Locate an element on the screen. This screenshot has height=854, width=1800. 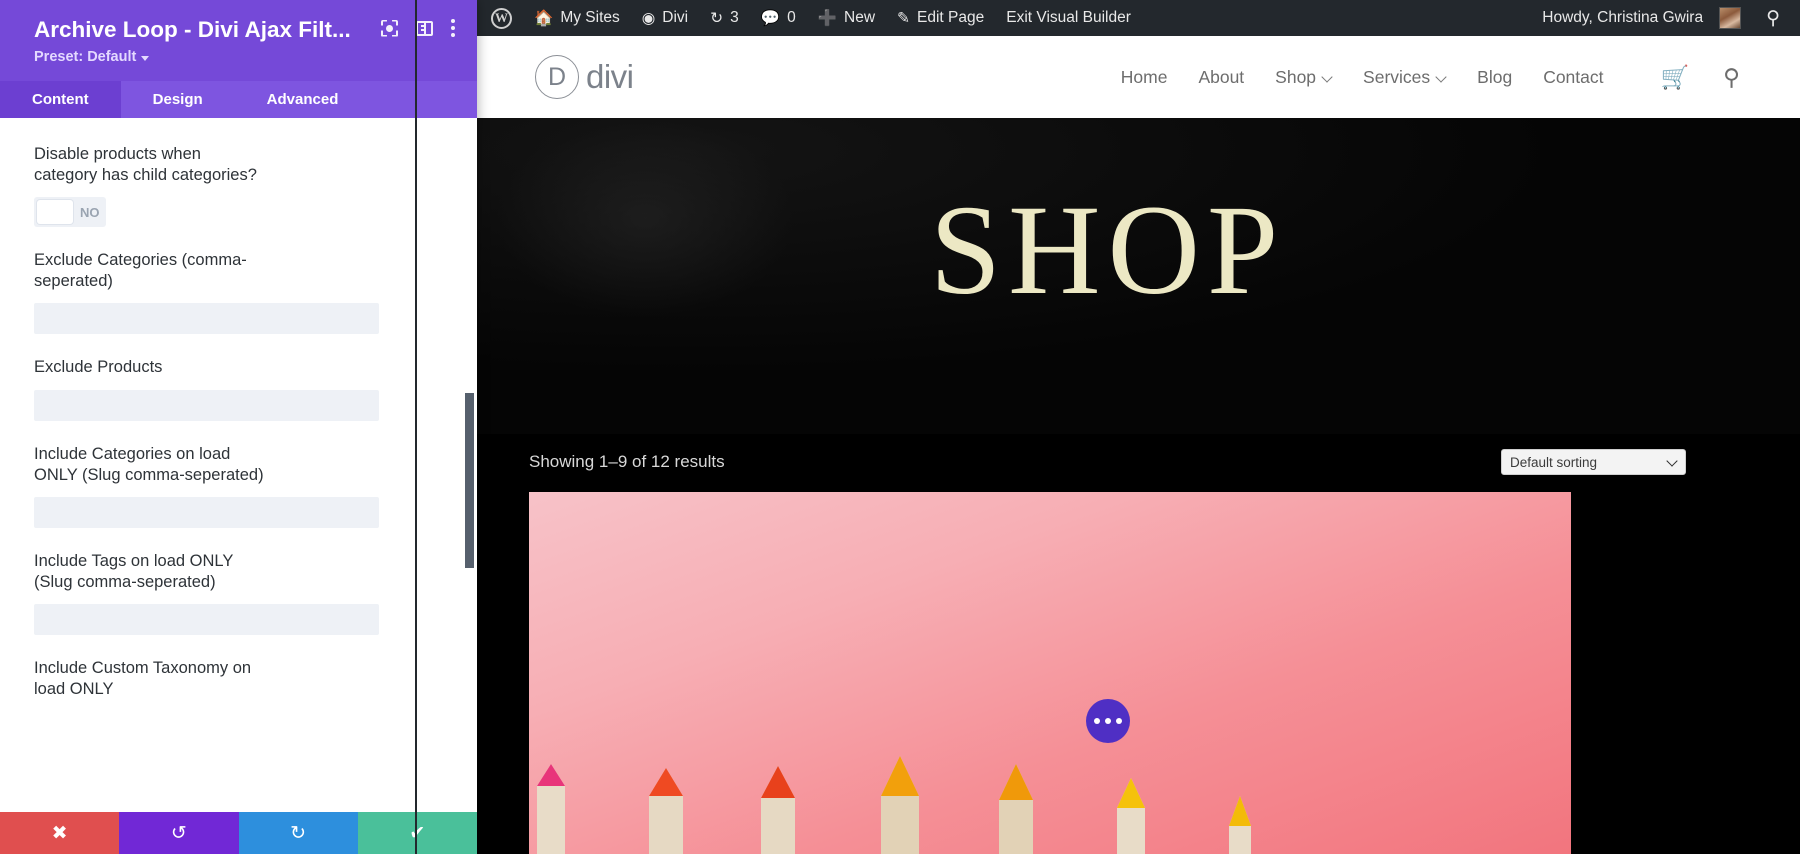
admin-bar-edit-page: ✎ Edit Page is located at coordinates (940, 18).